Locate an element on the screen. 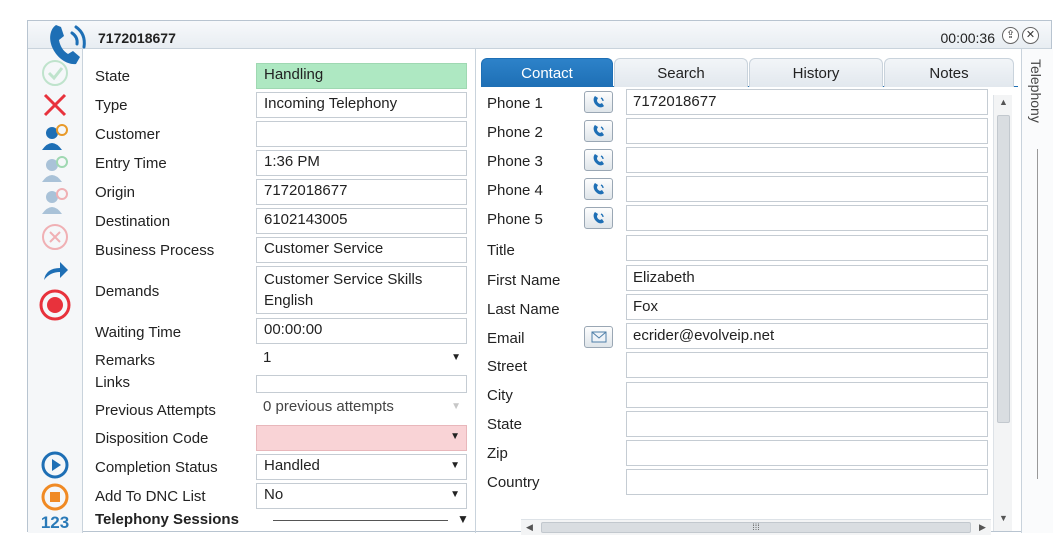 This screenshot has height=539, width=1056. contact-row-last-name: Last Name Fox is located at coordinates (738, 308).